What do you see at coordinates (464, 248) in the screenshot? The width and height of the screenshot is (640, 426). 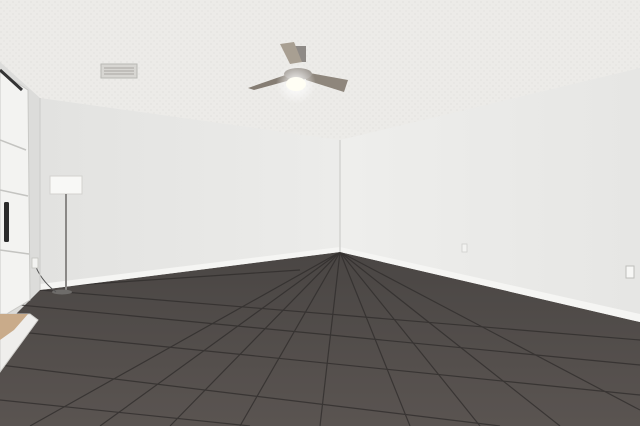 I see `outlet-right-wall-small` at bounding box center [464, 248].